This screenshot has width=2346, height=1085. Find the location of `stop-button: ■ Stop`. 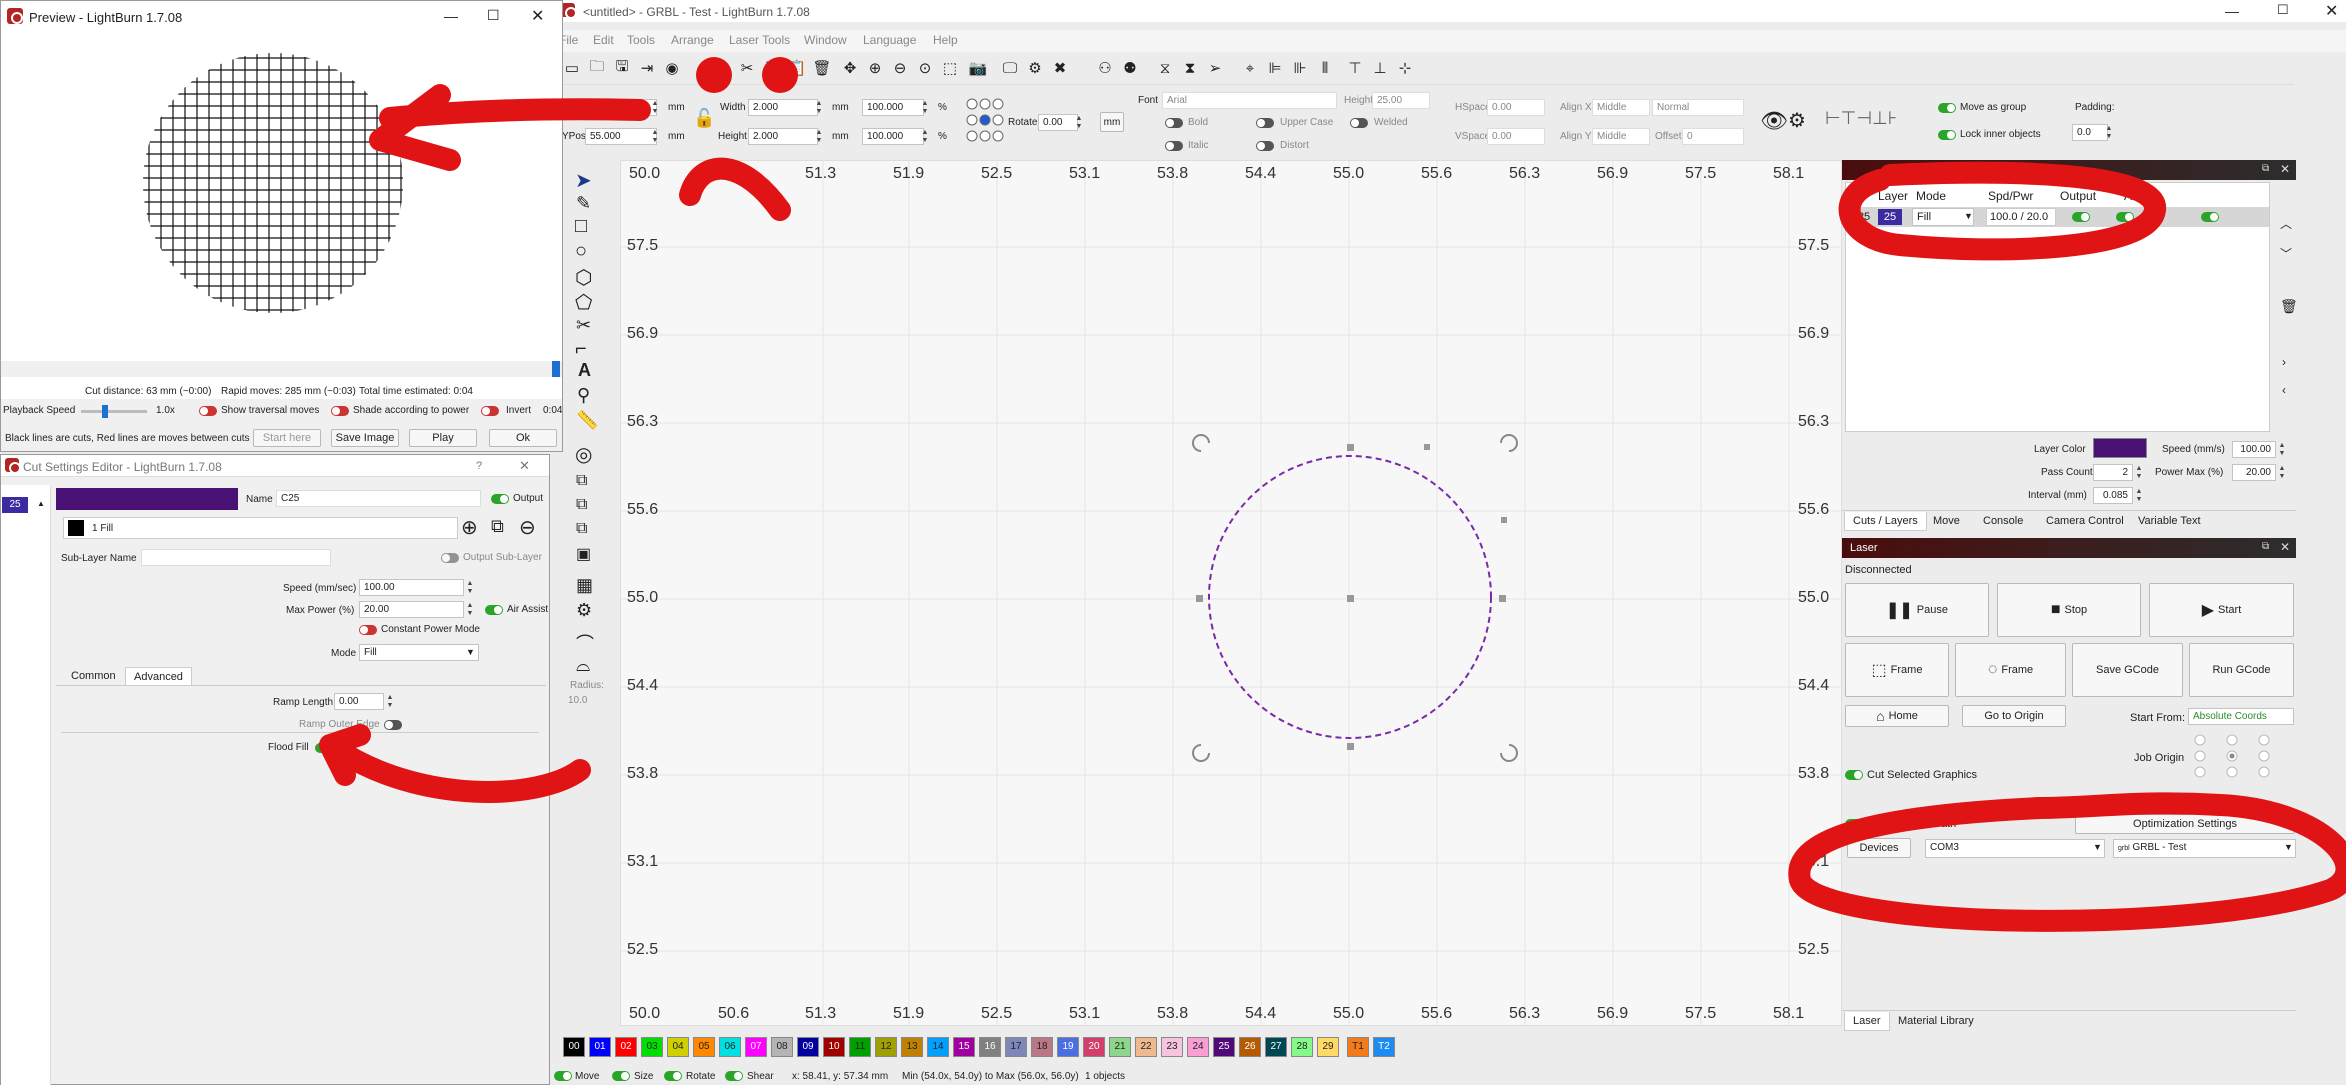

stop-button: ■ Stop is located at coordinates (2069, 610).